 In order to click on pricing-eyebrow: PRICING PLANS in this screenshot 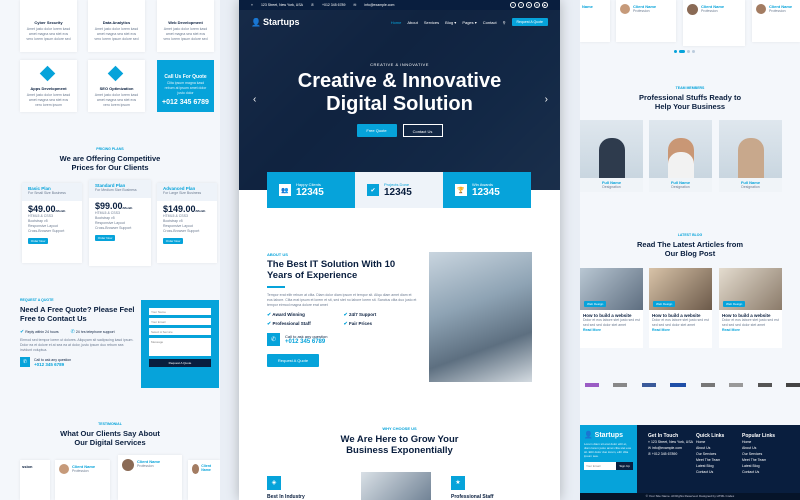, I will do `click(110, 149)`.